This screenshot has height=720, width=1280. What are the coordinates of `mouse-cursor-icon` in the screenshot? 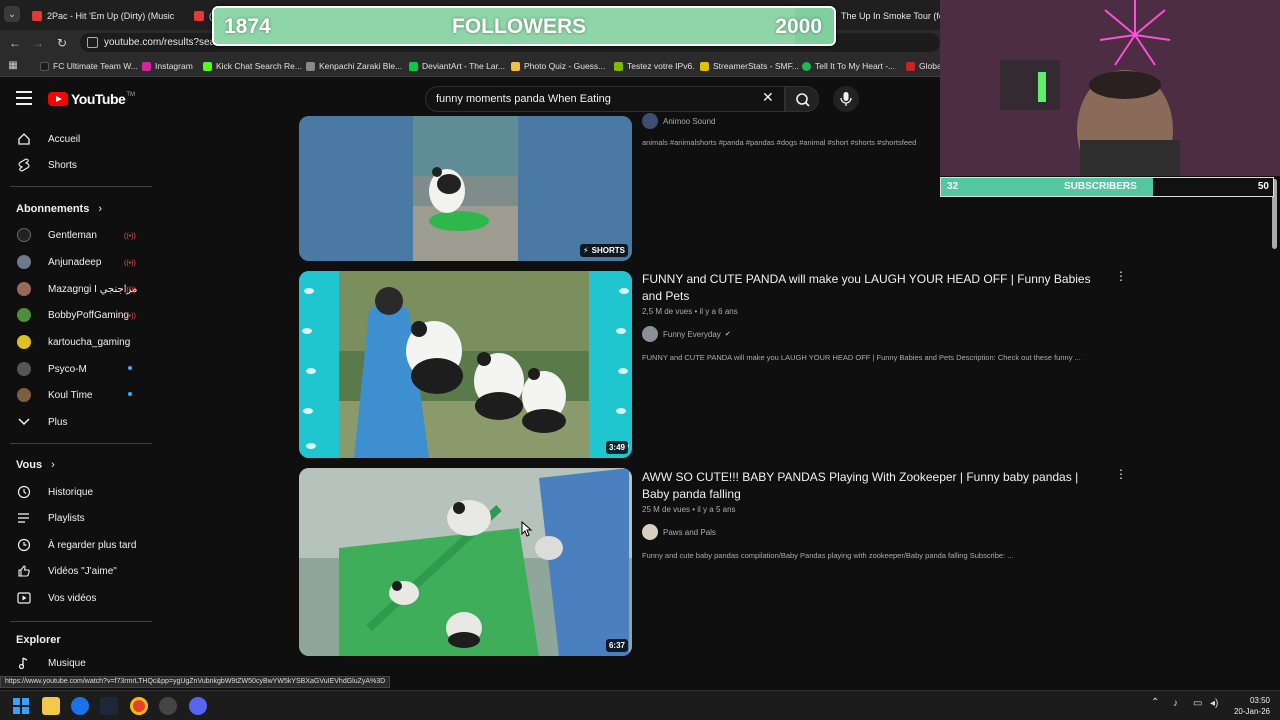 It's located at (527, 529).